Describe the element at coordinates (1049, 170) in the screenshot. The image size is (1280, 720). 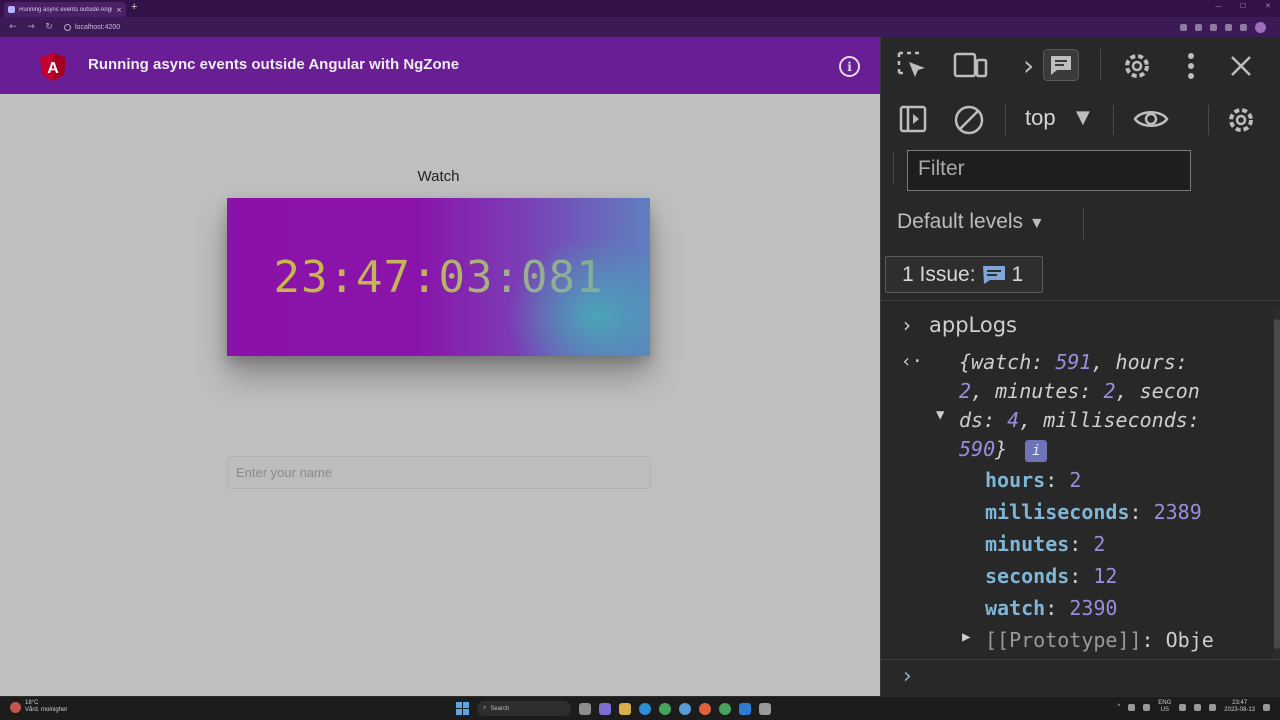
I see `console-filter-input: Filter` at that location.